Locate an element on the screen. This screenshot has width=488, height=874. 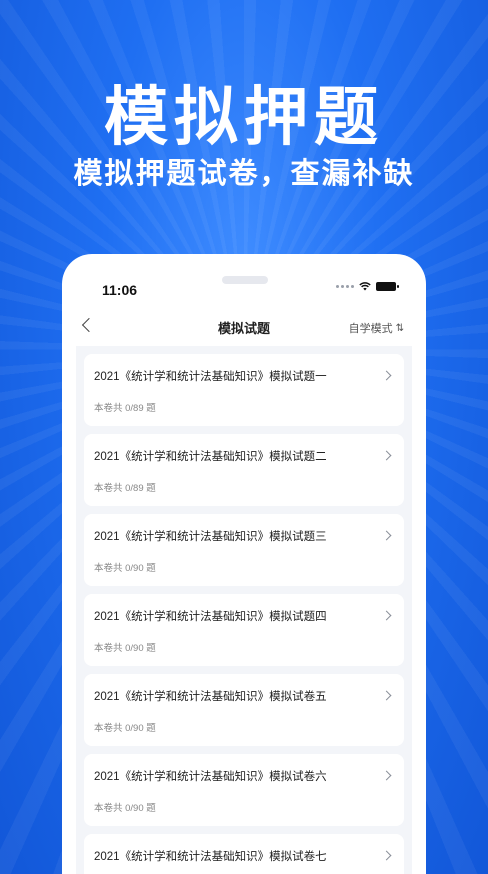
item-title: 2021《统计学和统计法基础知识》模拟试题一 is located at coordinates (210, 377).